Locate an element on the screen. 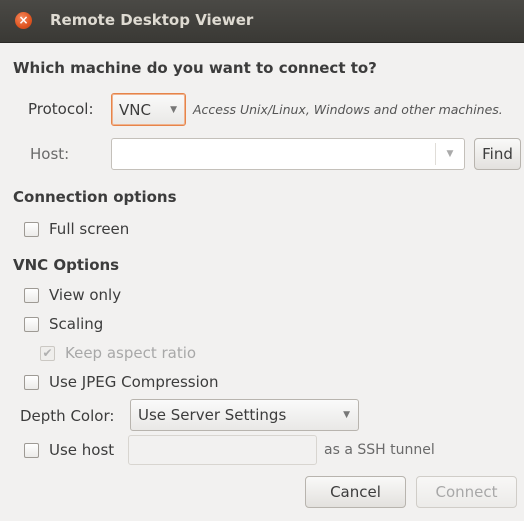 This screenshot has height=521, width=524. full-screen-label: Full screen is located at coordinates (89, 229).